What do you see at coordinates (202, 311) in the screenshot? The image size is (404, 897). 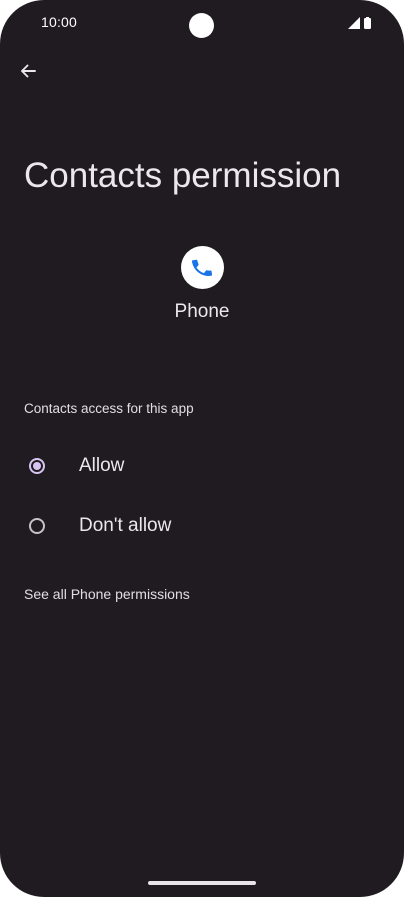 I see `app-name: Phone` at bounding box center [202, 311].